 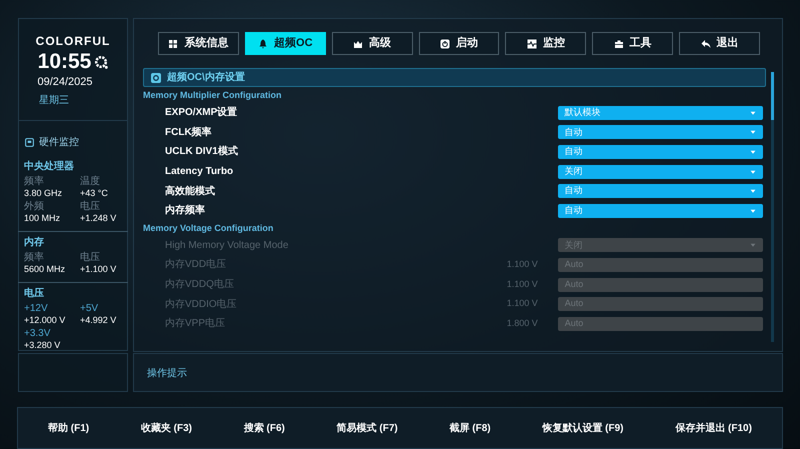 What do you see at coordinates (69, 428) in the screenshot?
I see `function-key-button: 帮助 (F1)` at bounding box center [69, 428].